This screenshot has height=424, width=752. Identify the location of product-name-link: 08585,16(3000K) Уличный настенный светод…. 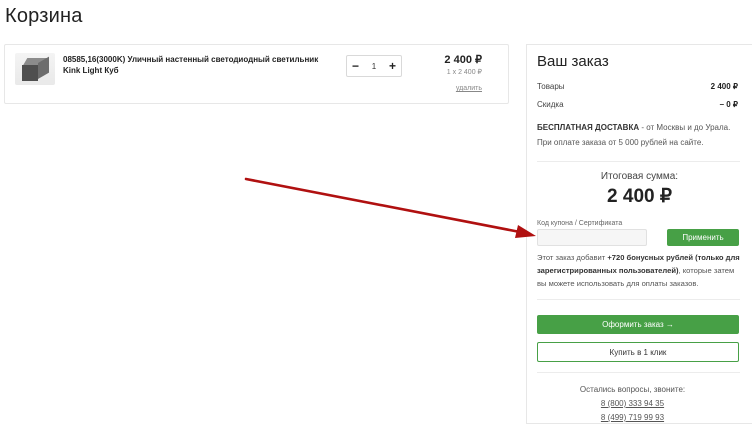
(195, 65).